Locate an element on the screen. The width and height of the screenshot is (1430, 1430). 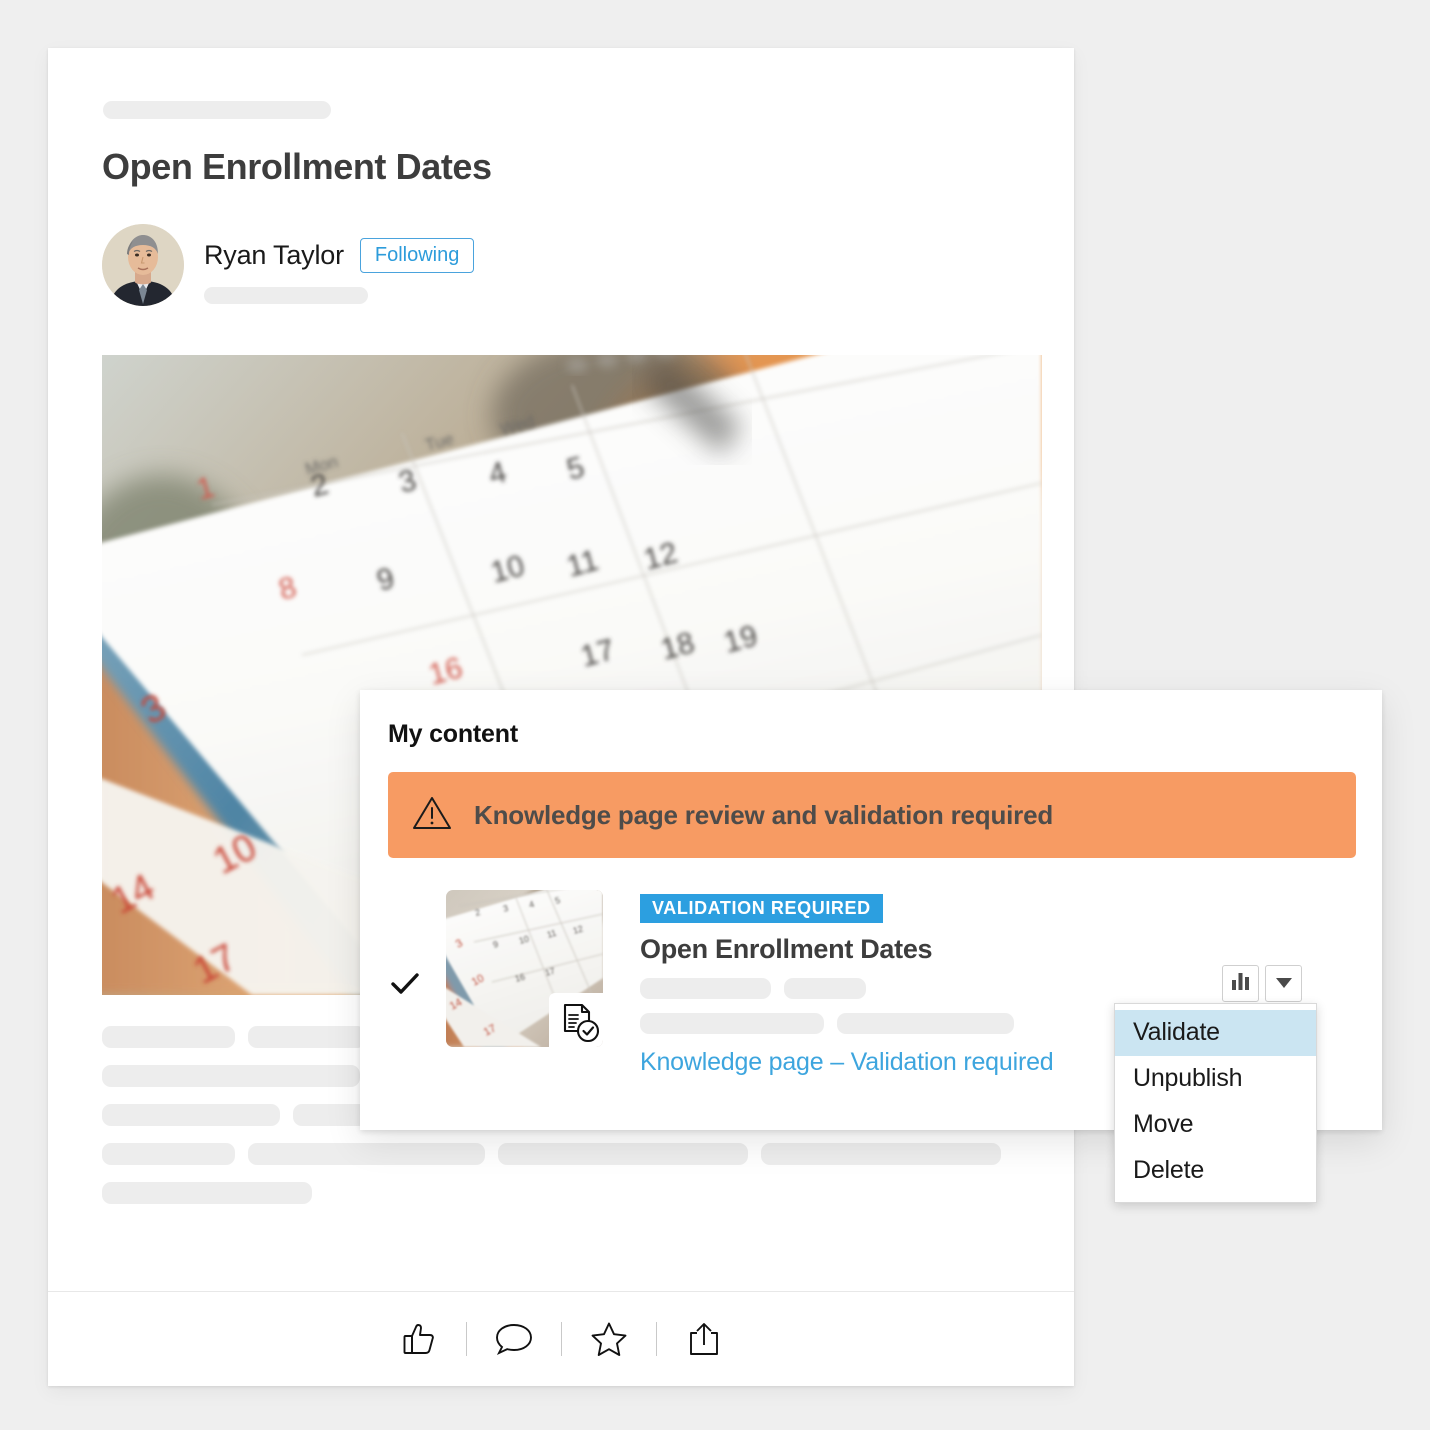
like-button is located at coordinates (419, 1339).